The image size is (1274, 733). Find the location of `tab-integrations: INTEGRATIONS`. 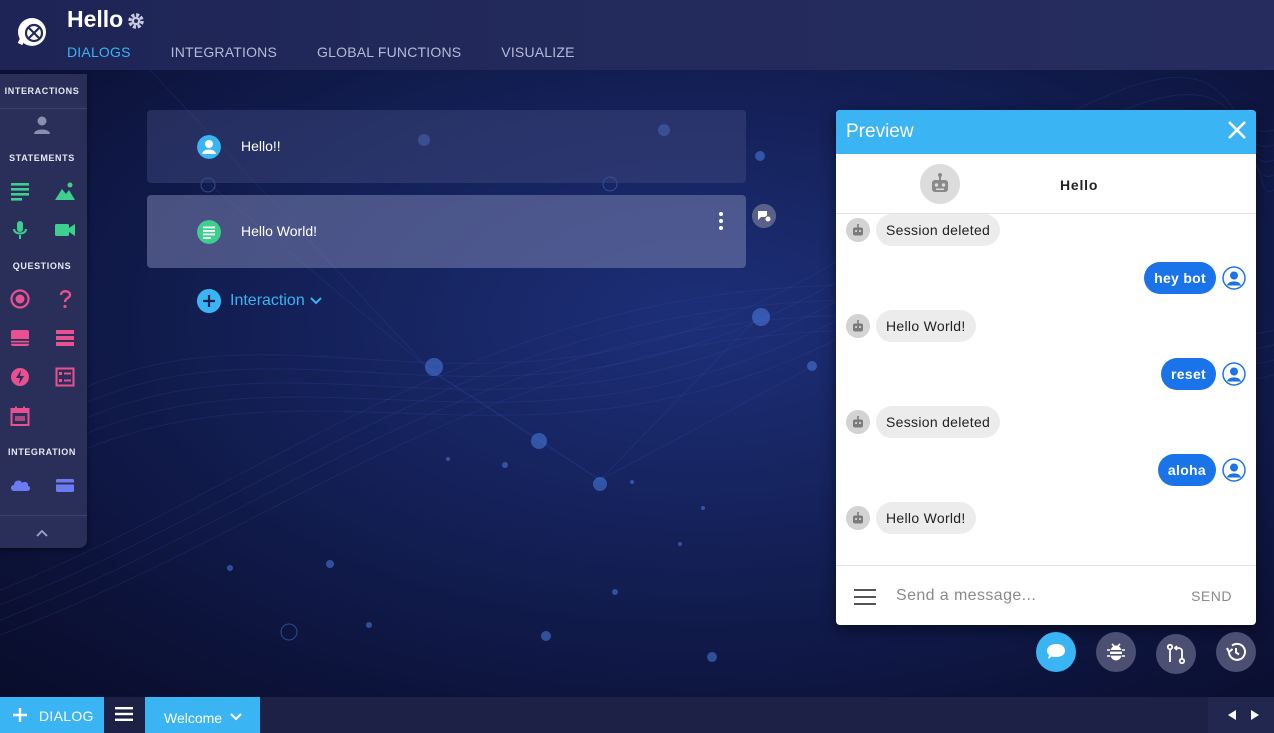

tab-integrations: INTEGRATIONS is located at coordinates (224, 57).